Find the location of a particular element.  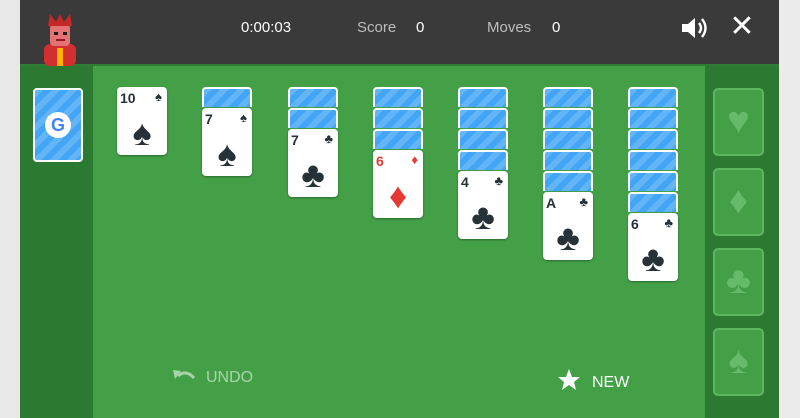

foundation-club-slot: ♣ is located at coordinates (738, 282).